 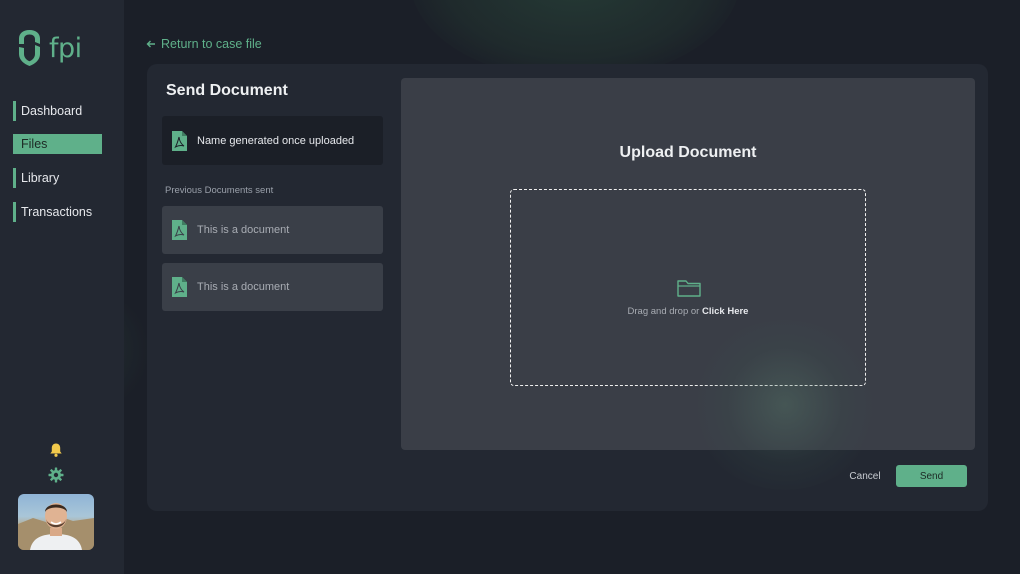 What do you see at coordinates (931, 476) in the screenshot?
I see `send-button: Send` at bounding box center [931, 476].